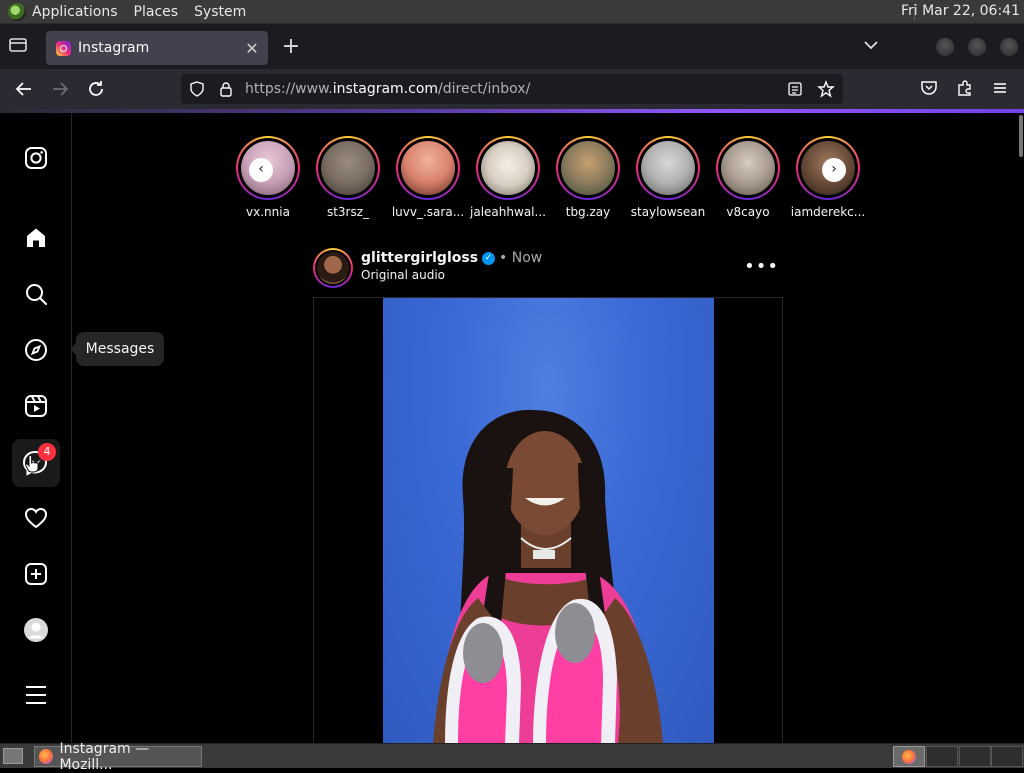 The height and width of the screenshot is (773, 1024). I want to click on back-arrow-icon, so click(24, 90).